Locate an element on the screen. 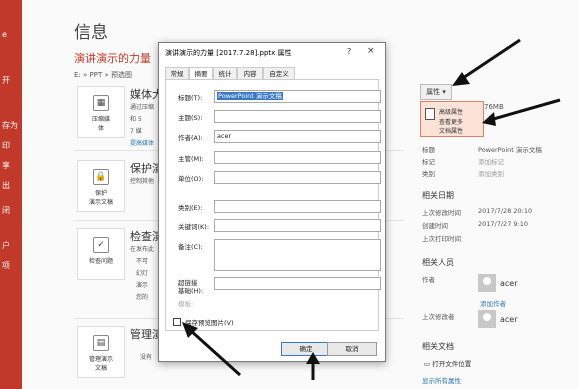 This screenshot has width=578, height=389. prop-value-tags: 添加标记 is located at coordinates (491, 161).